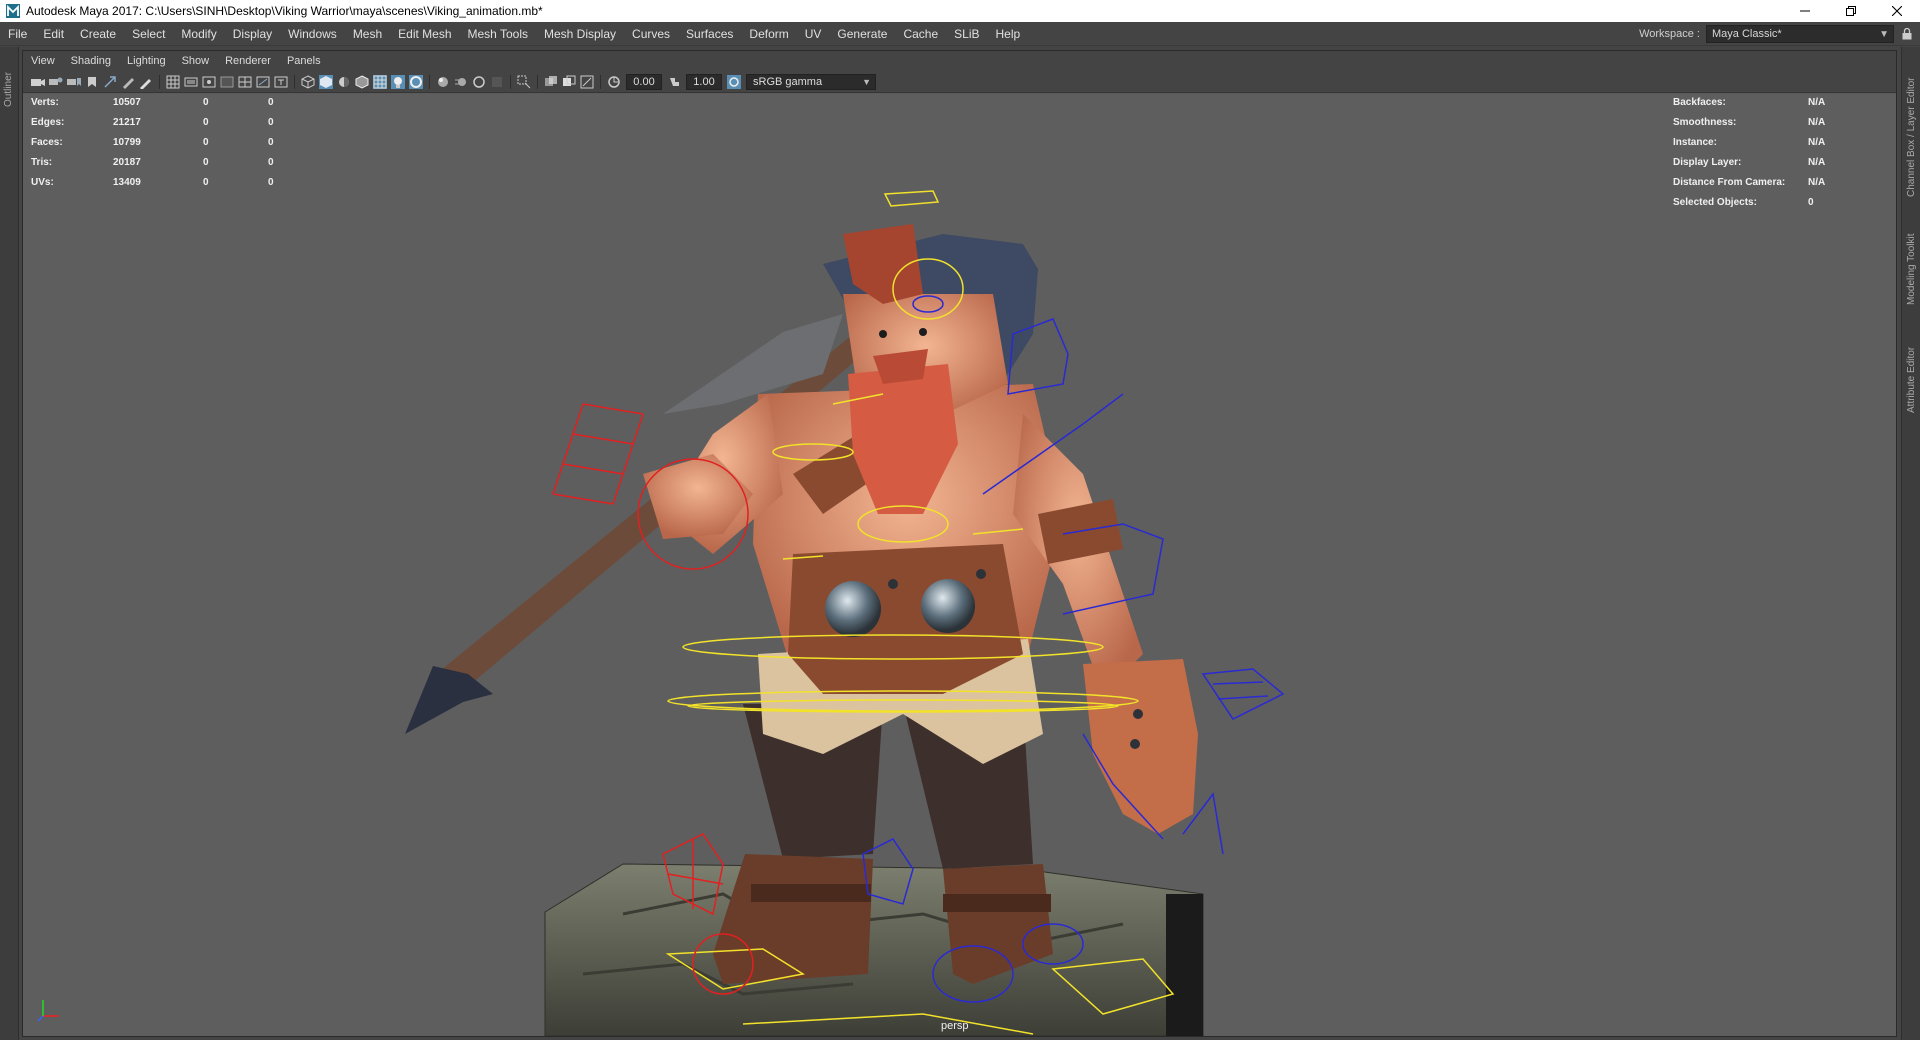  I want to click on tab-outliner: Outliner, so click(8, 89).